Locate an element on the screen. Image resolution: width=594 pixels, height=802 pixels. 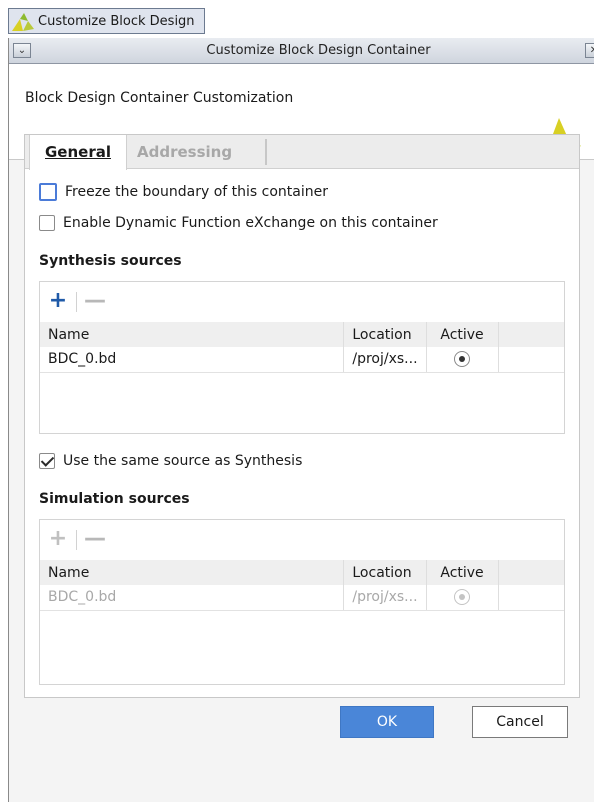
remove-simulation-source-button: — is located at coordinates (95, 538).